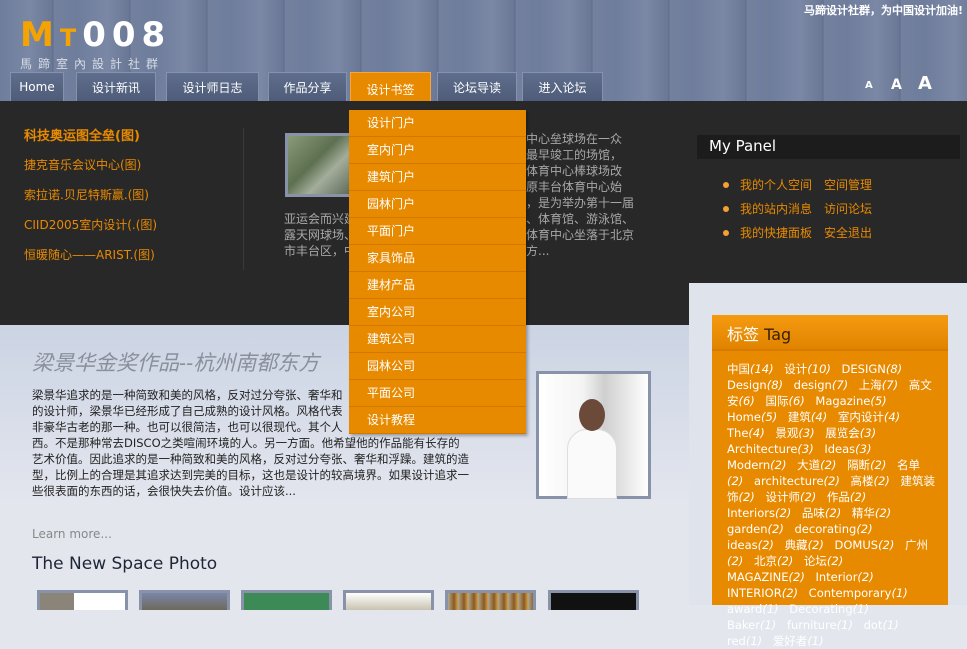 The width and height of the screenshot is (967, 649). Describe the element at coordinates (860, 417) in the screenshot. I see `tag-label: 室内设计` at that location.